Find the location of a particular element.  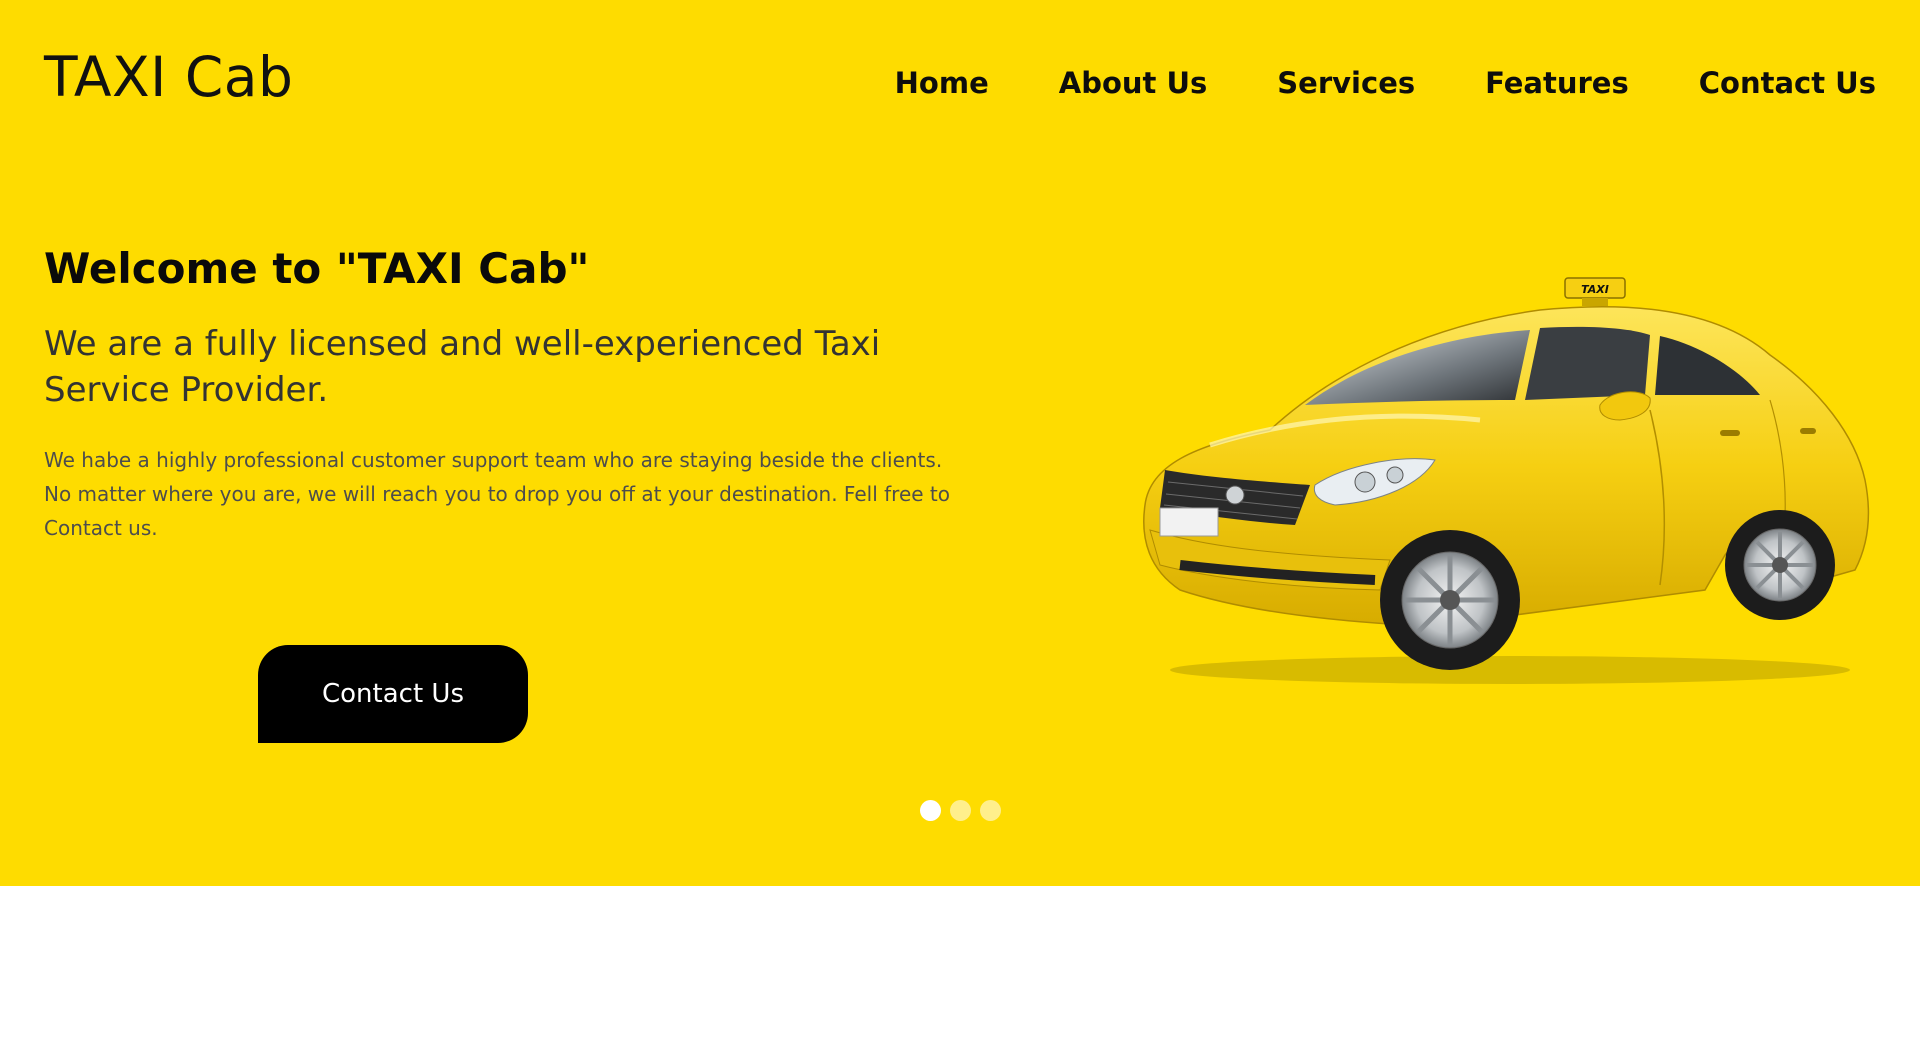

nav-contact-us: Contact Us is located at coordinates (1787, 83).